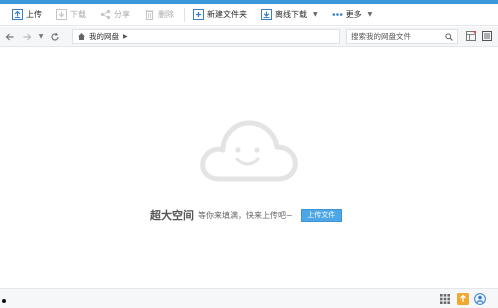  I want to click on new-folder-button: 新建文件夹, so click(220, 15).